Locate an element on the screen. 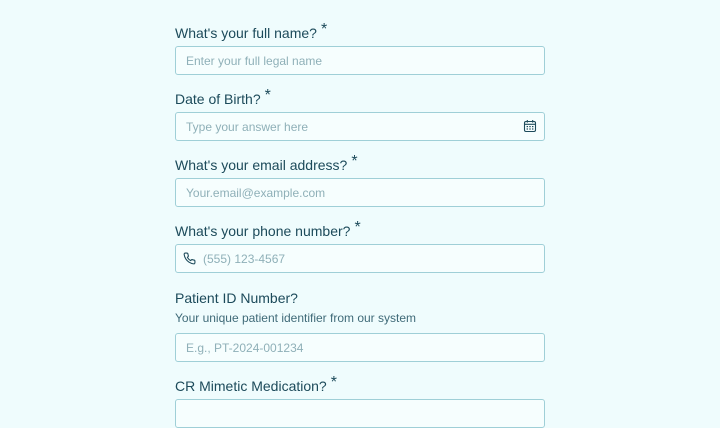 The width and height of the screenshot is (720, 428). full-name-input is located at coordinates (360, 60).